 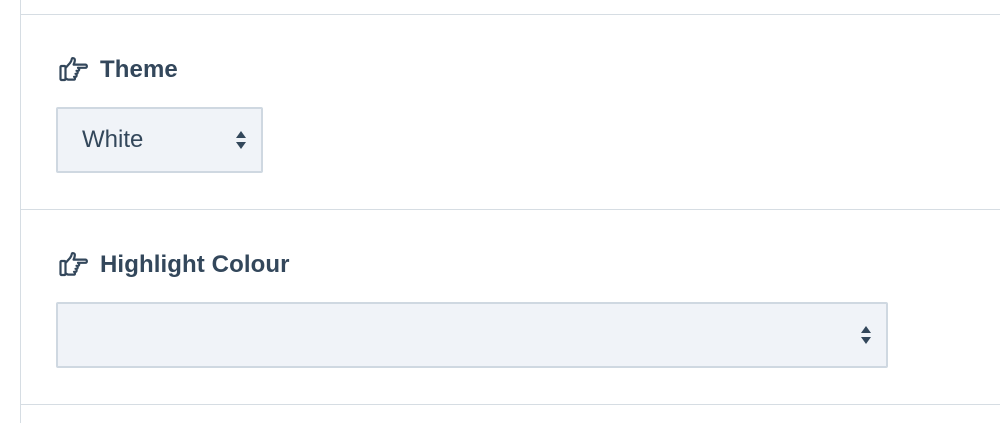 What do you see at coordinates (139, 69) in the screenshot?
I see `theme-label: Theme` at bounding box center [139, 69].